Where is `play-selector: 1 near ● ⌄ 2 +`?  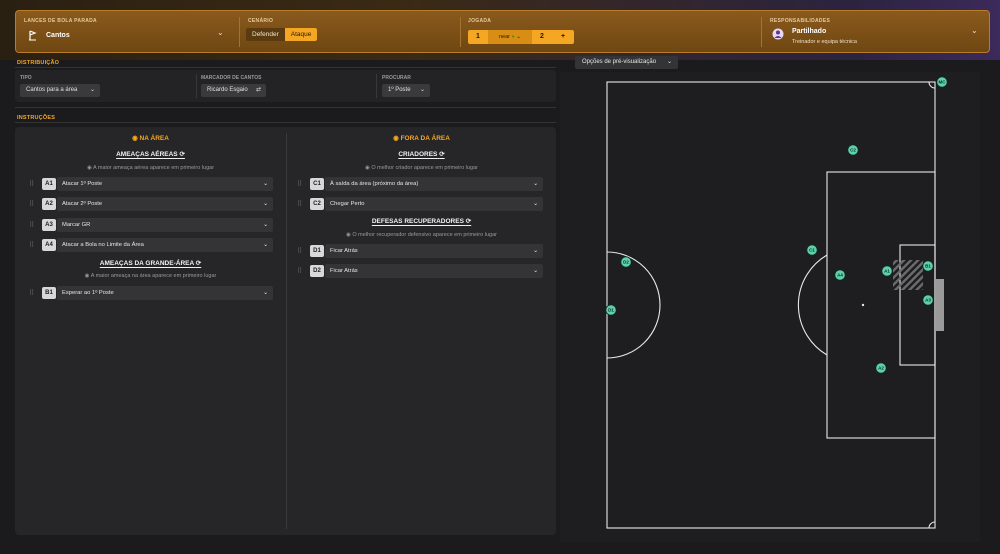
play-selector: 1 near ● ⌄ 2 + is located at coordinates (521, 37).